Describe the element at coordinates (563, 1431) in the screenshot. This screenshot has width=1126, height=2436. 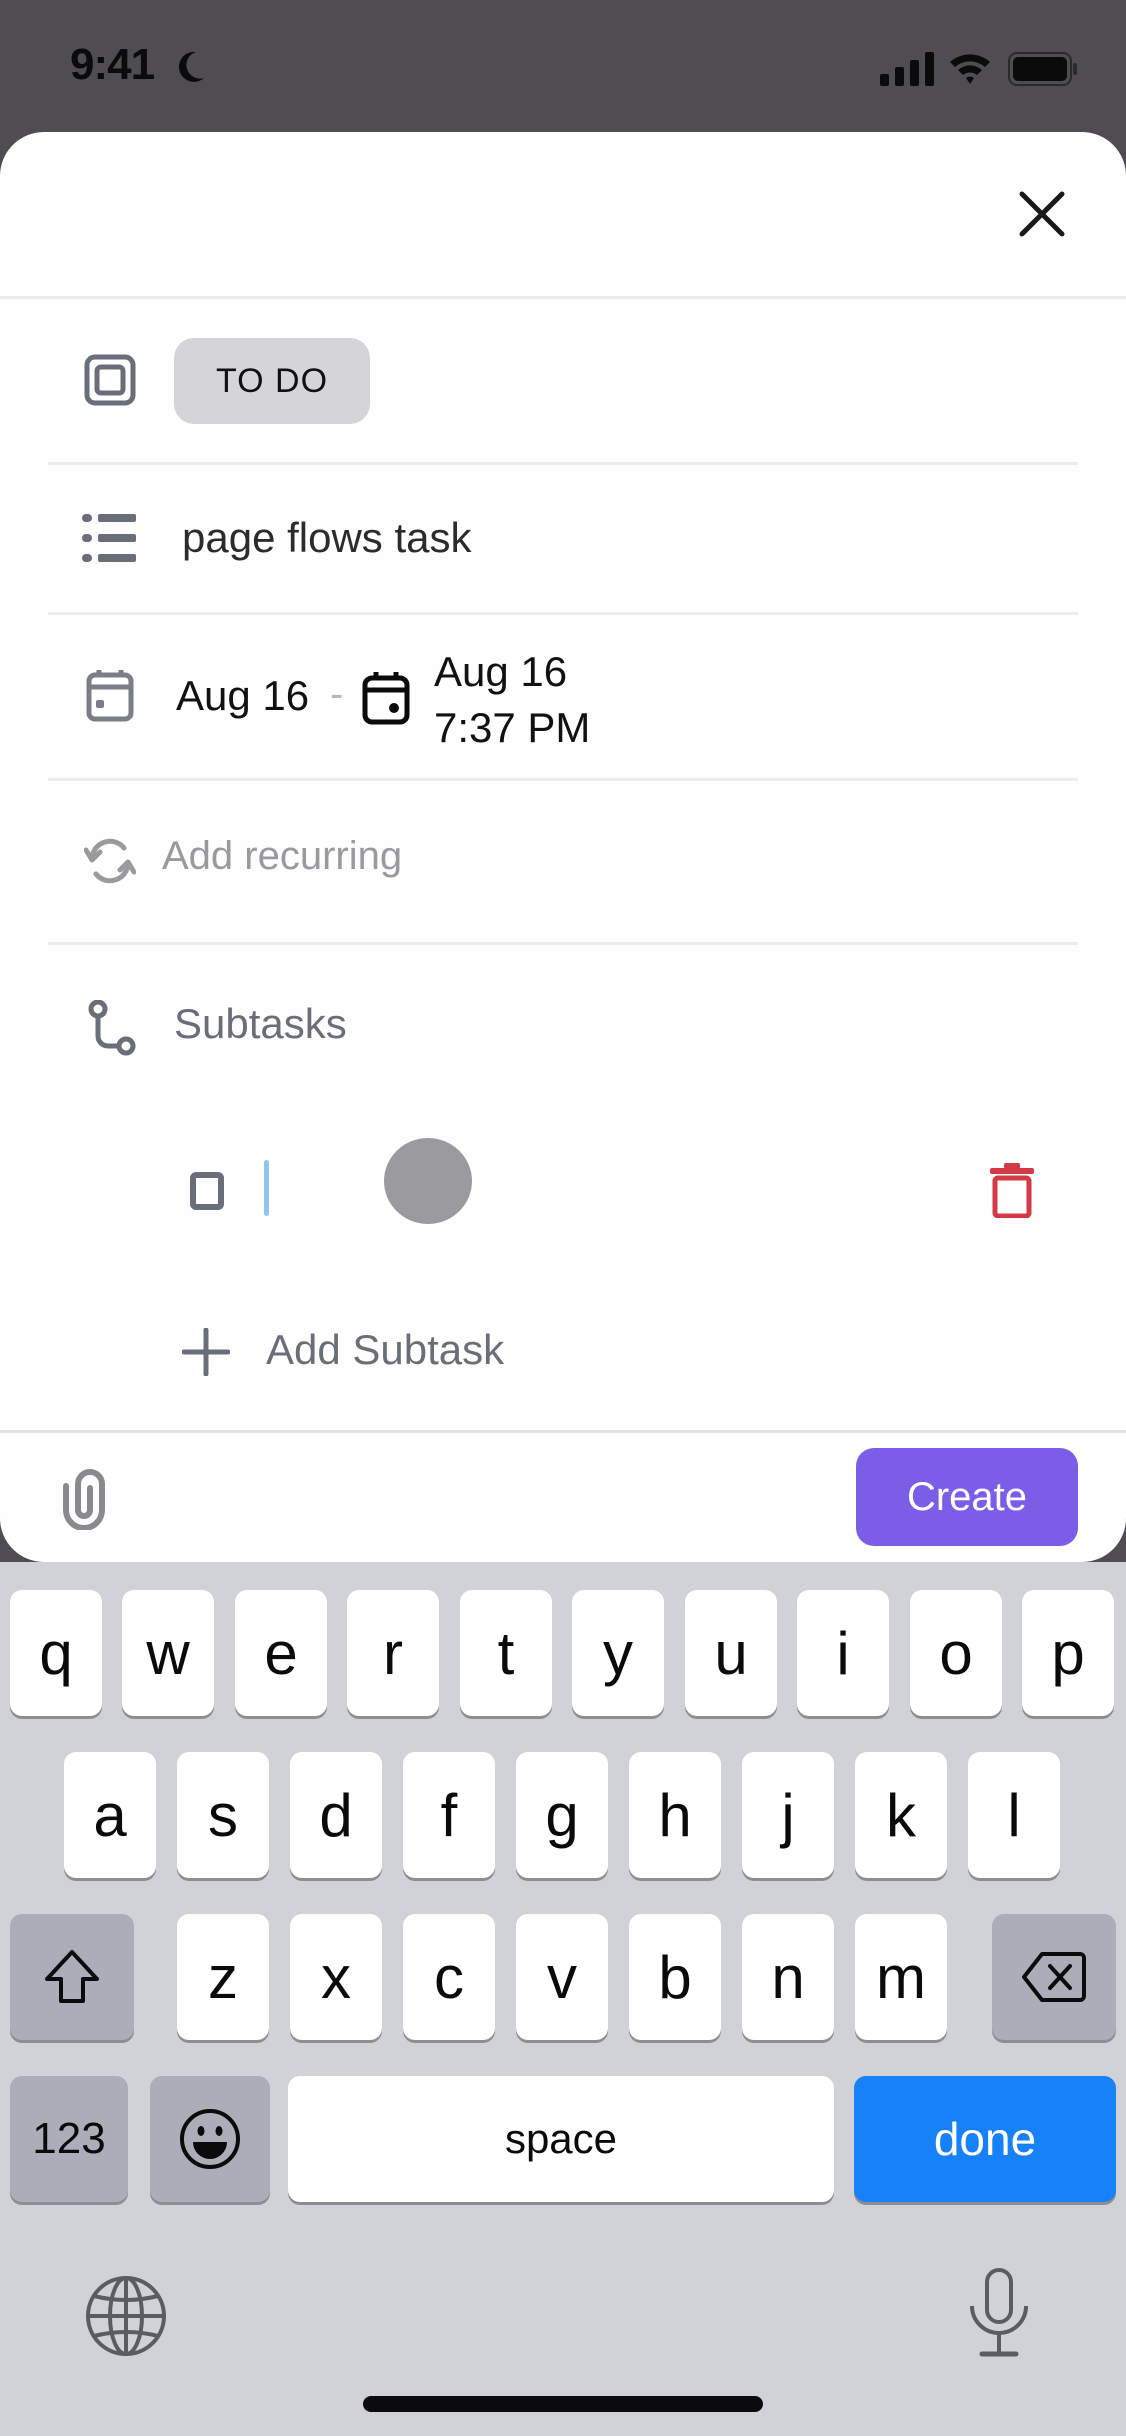
I see `footer-divider` at that location.